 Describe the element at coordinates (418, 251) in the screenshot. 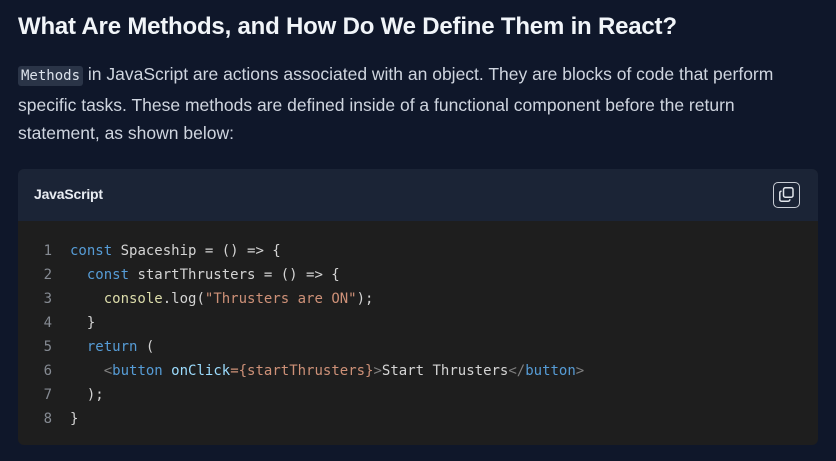

I see `code-line: 1 const Spaceship = () => {` at that location.